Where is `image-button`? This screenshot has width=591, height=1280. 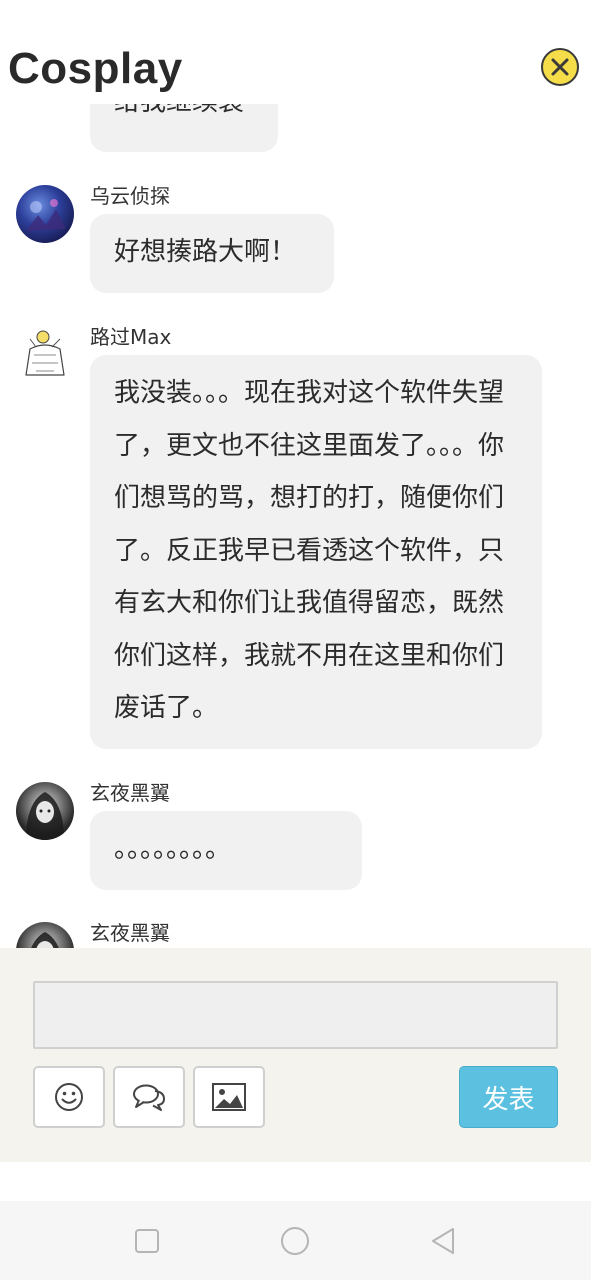
image-button is located at coordinates (229, 1097).